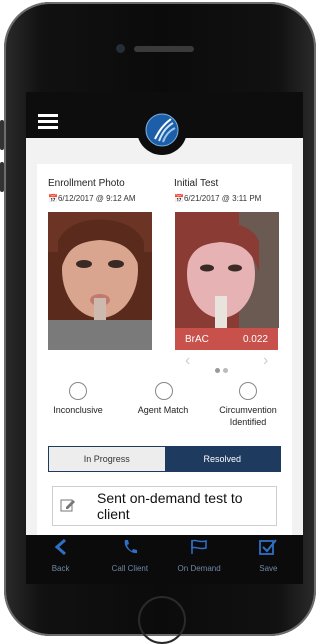  I want to click on bottom-tab-bar: Back Call Client On Demand Save, so click(164, 559).